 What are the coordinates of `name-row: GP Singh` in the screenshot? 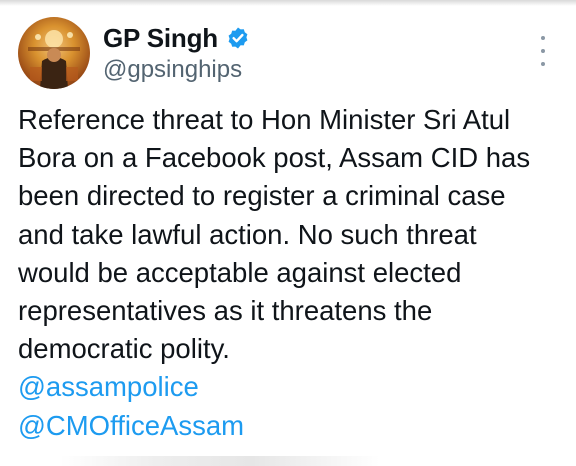 It's located at (176, 38).